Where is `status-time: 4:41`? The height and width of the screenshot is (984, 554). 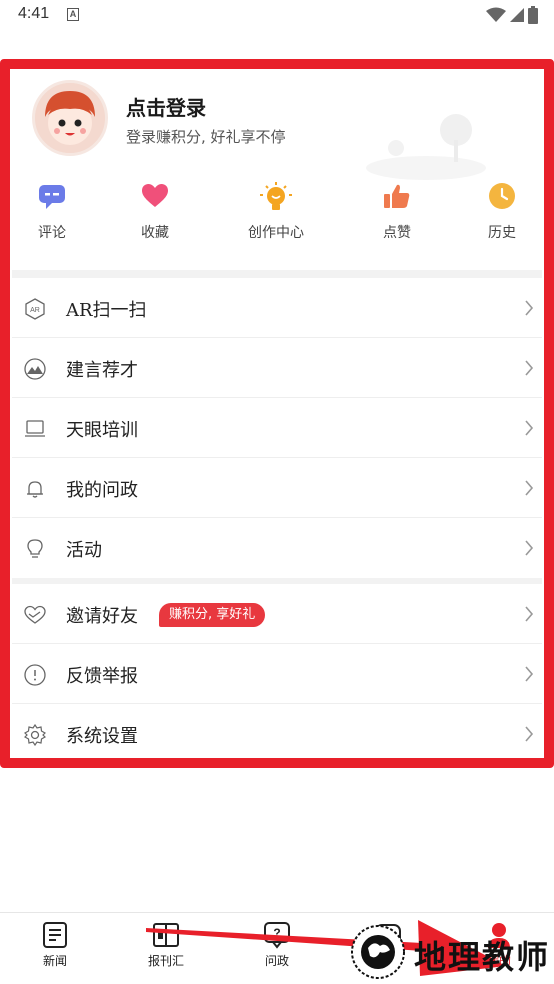 status-time: 4:41 is located at coordinates (34, 13).